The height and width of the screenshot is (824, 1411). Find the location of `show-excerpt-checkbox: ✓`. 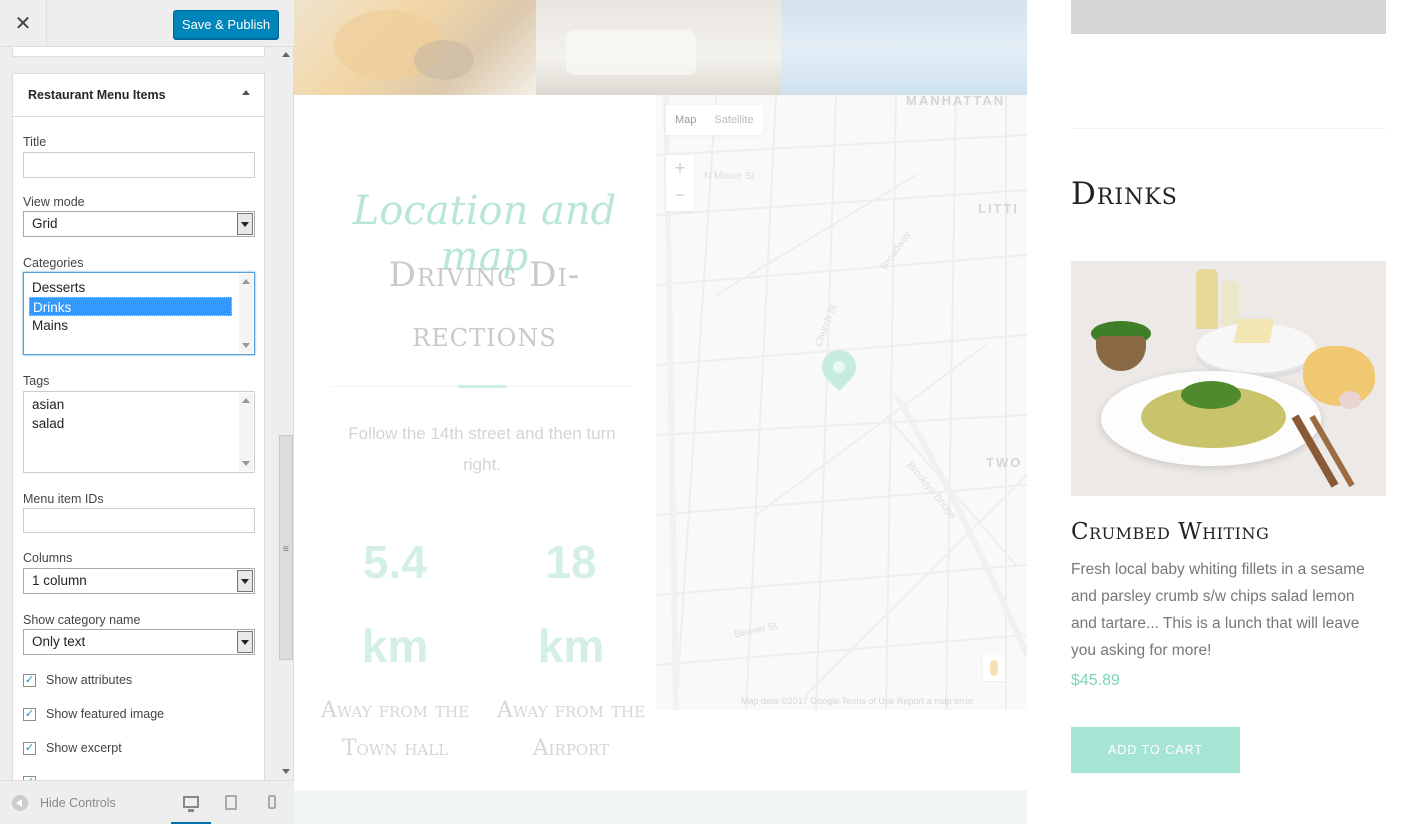

show-excerpt-checkbox: ✓ is located at coordinates (29, 748).